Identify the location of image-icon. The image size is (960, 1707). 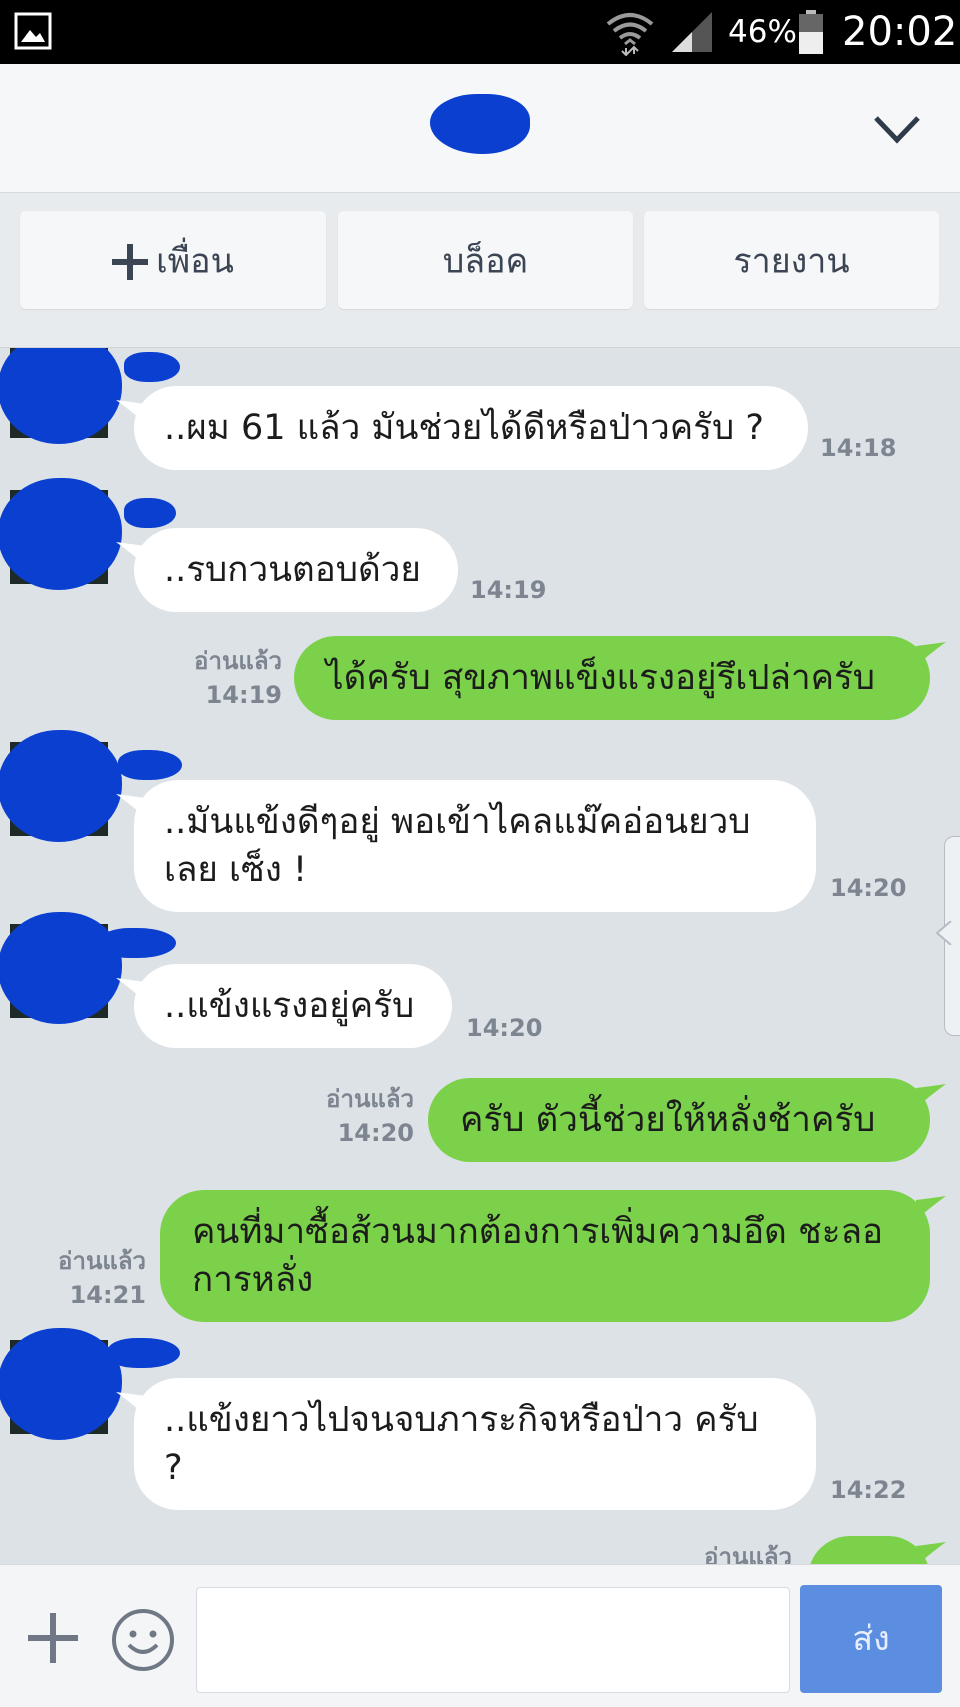
(33, 31).